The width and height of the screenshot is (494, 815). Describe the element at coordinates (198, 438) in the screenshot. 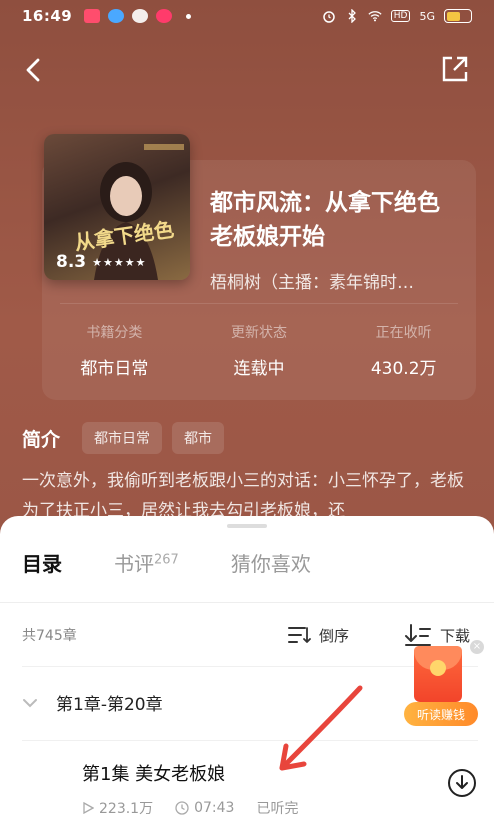

I see `tag-chip: 都市` at that location.